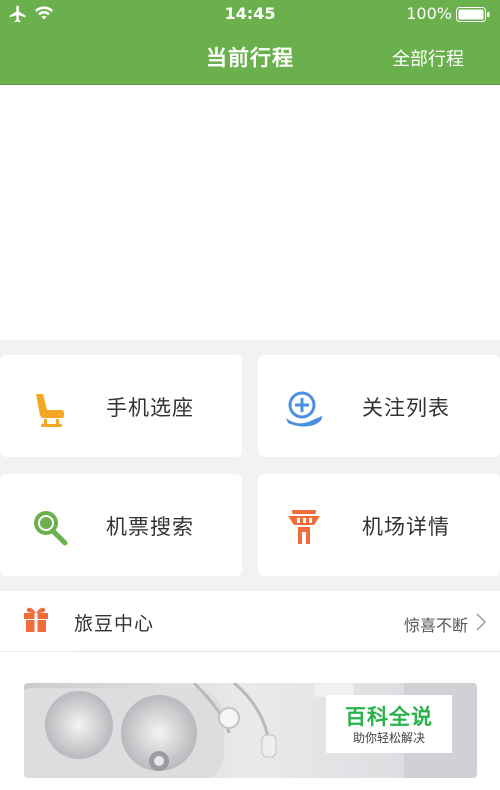 The image size is (500, 790). I want to click on app-header: 14:45 100% 当前行程 全部行程, so click(250, 42).